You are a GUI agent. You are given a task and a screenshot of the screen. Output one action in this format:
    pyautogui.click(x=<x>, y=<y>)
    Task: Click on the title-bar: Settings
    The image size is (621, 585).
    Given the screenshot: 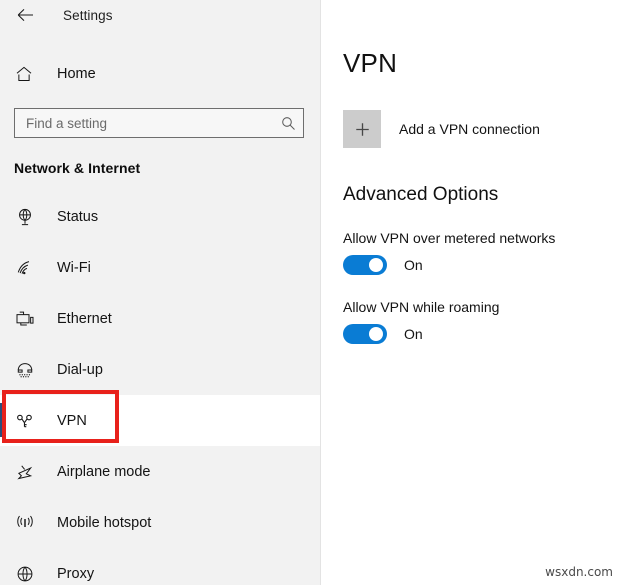 What is the action you would take?
    pyautogui.click(x=160, y=15)
    